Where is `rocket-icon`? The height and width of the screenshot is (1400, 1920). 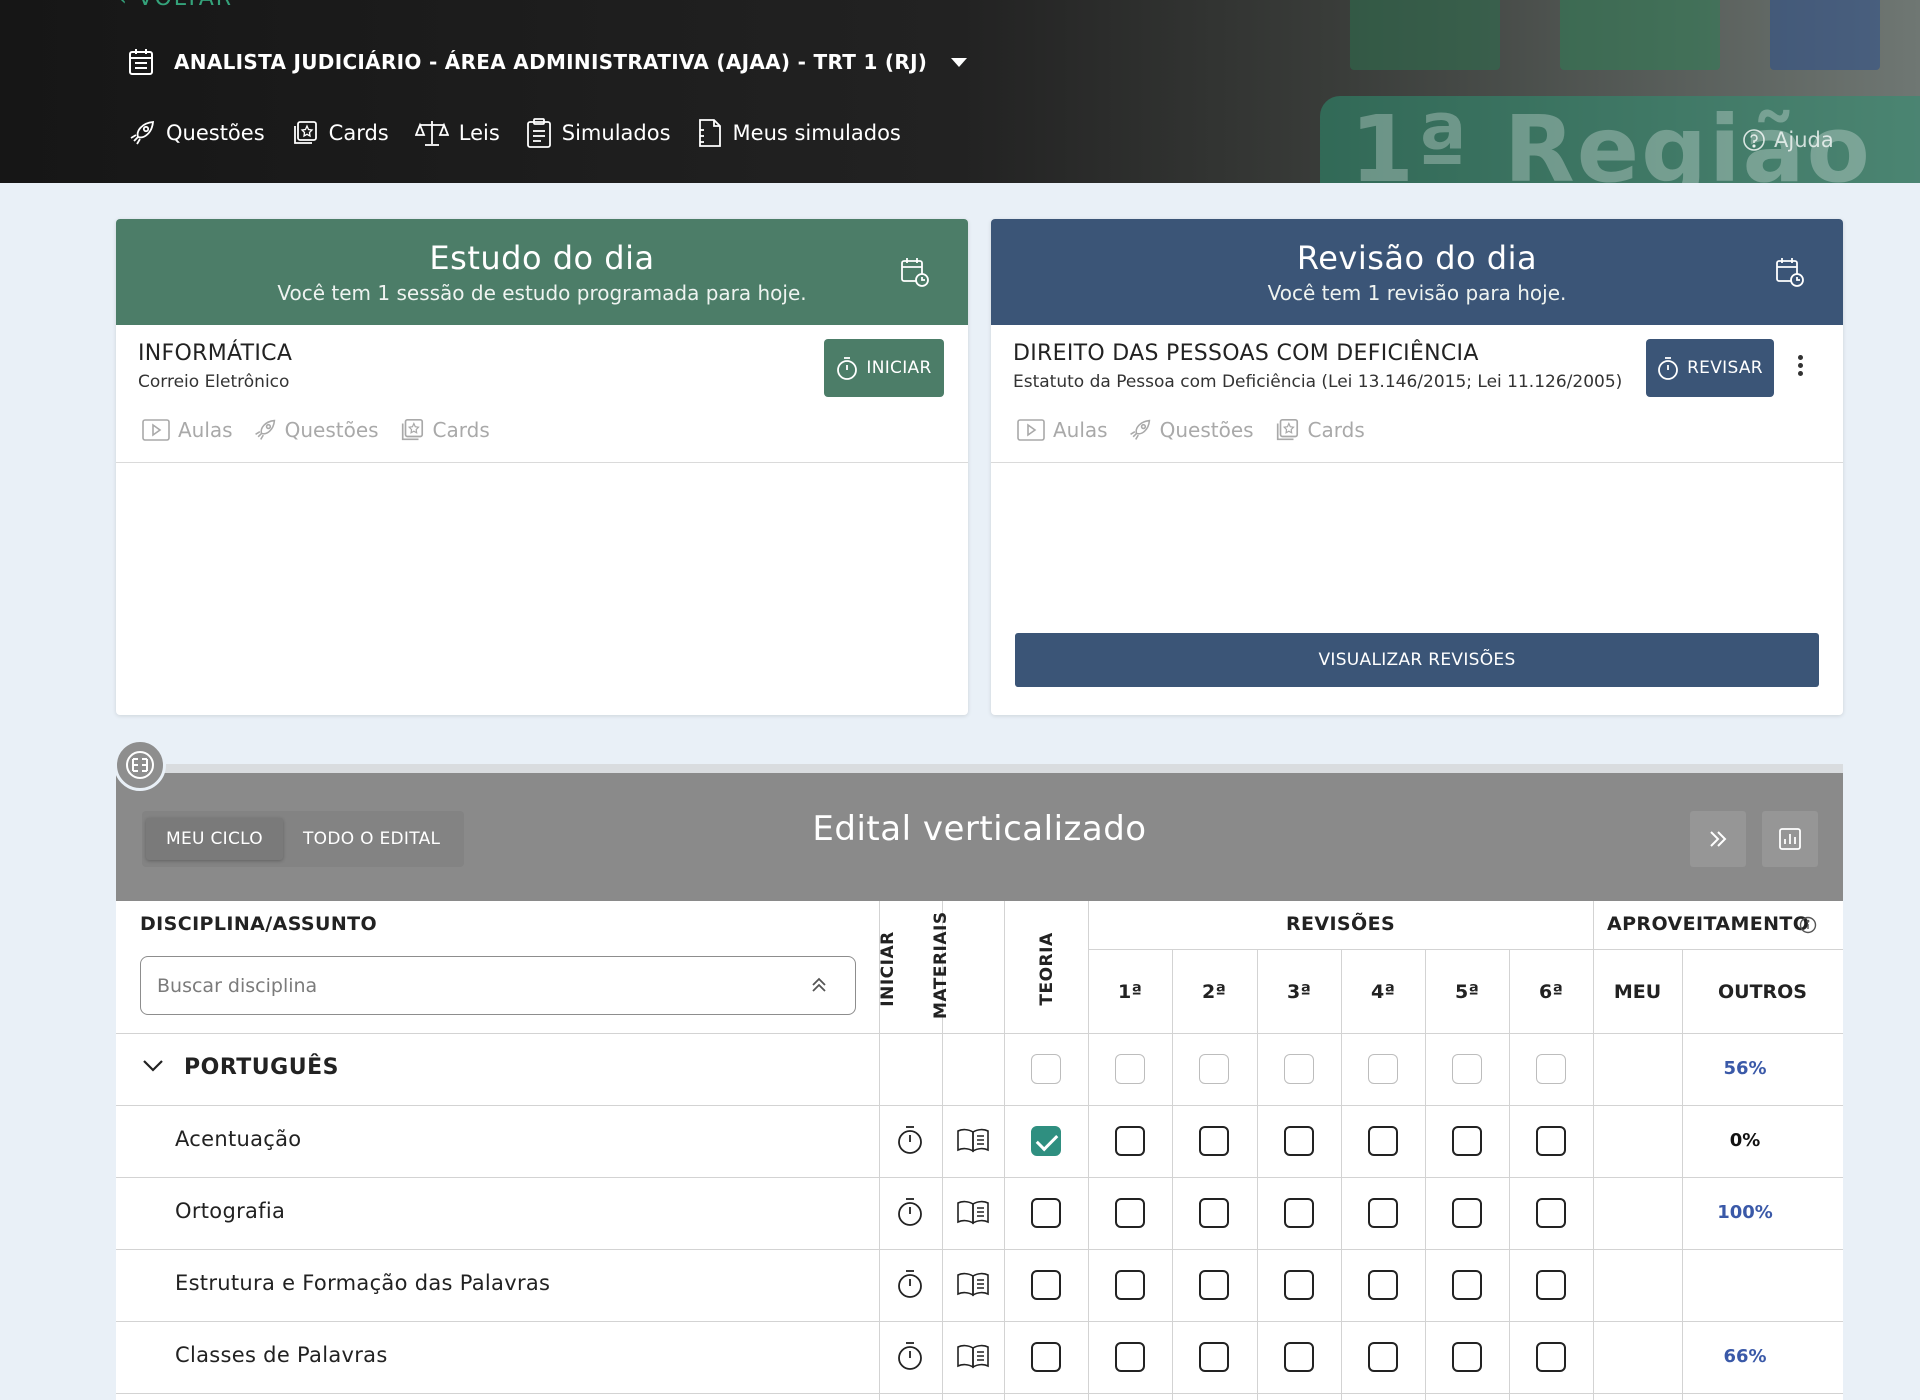 rocket-icon is located at coordinates (1139, 429).